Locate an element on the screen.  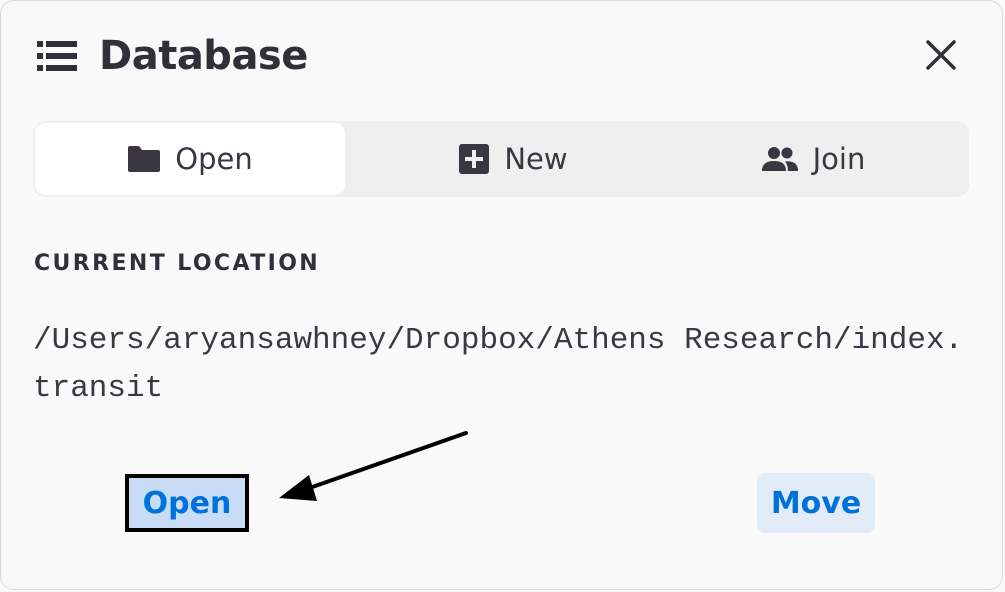
tab-open: Open is located at coordinates (190, 159).